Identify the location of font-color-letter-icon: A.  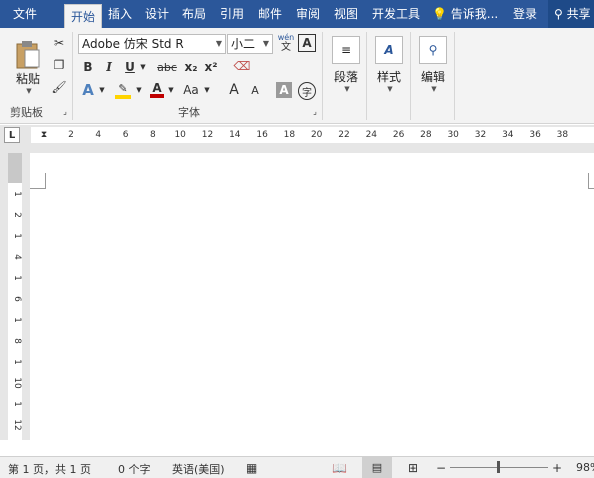
(157, 88).